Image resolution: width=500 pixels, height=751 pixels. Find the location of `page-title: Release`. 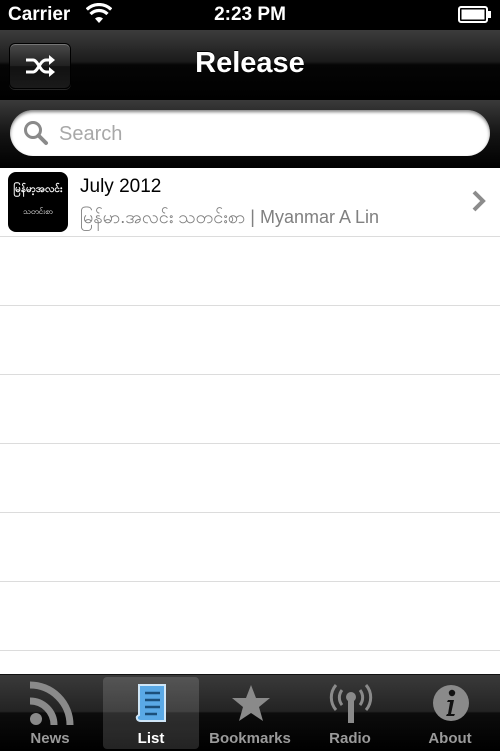

page-title: Release is located at coordinates (250, 63).